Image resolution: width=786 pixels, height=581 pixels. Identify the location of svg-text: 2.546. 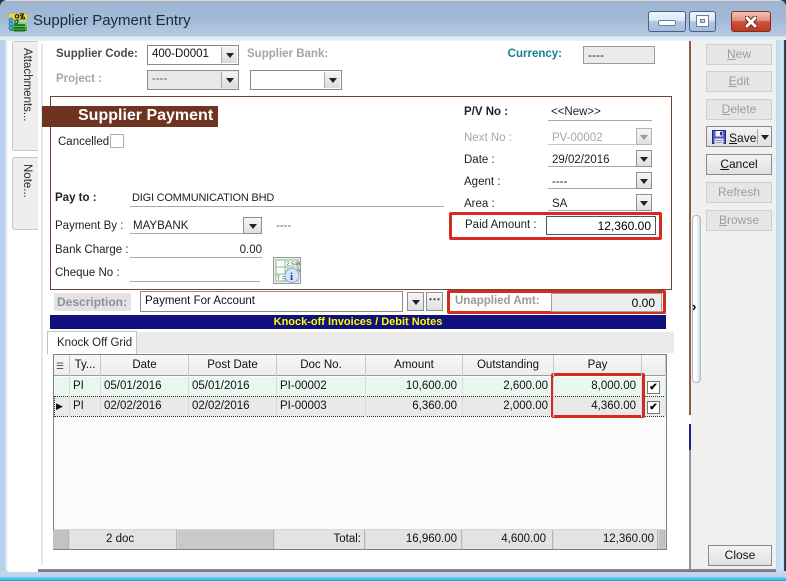
(294, 265).